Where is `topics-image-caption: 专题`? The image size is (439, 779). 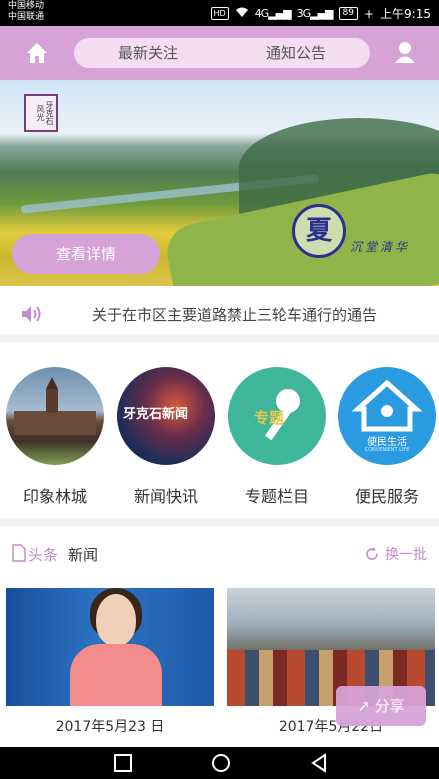 topics-image-caption: 专题 is located at coordinates (269, 418).